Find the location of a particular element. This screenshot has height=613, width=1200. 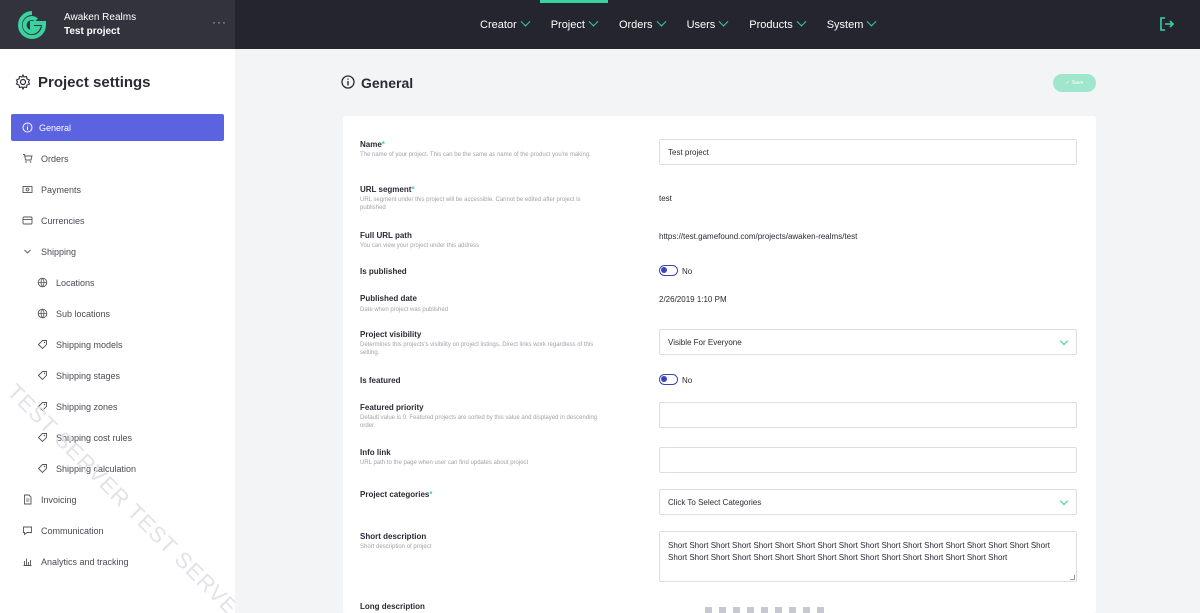

name-input is located at coordinates (868, 152).